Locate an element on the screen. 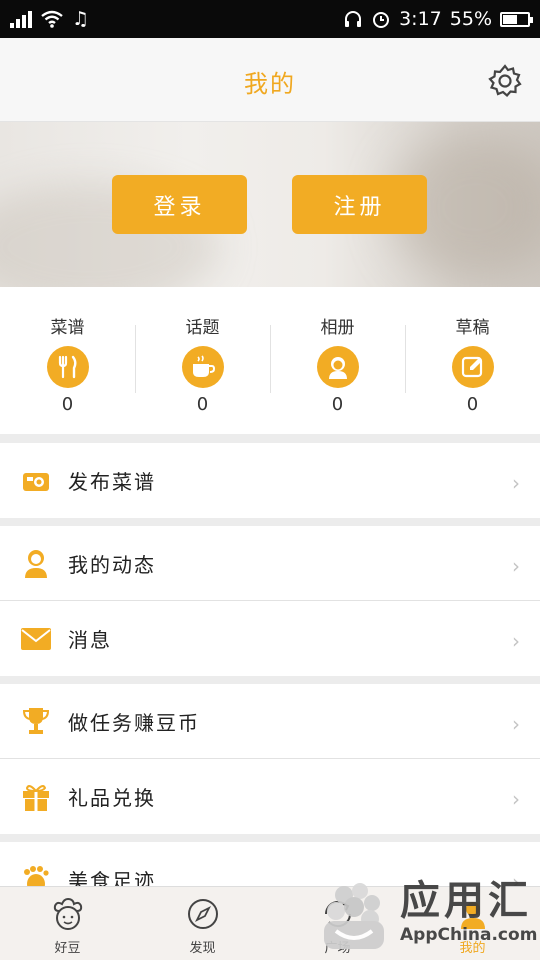 The image size is (540, 960). compass-icon is located at coordinates (202, 914).